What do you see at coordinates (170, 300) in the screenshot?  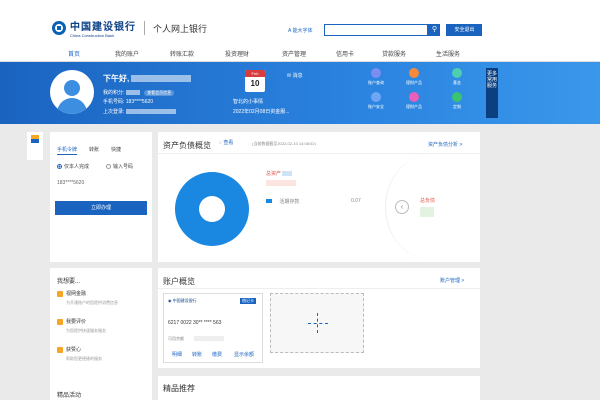 I see `ccb-logo-icon: ◉` at bounding box center [170, 300].